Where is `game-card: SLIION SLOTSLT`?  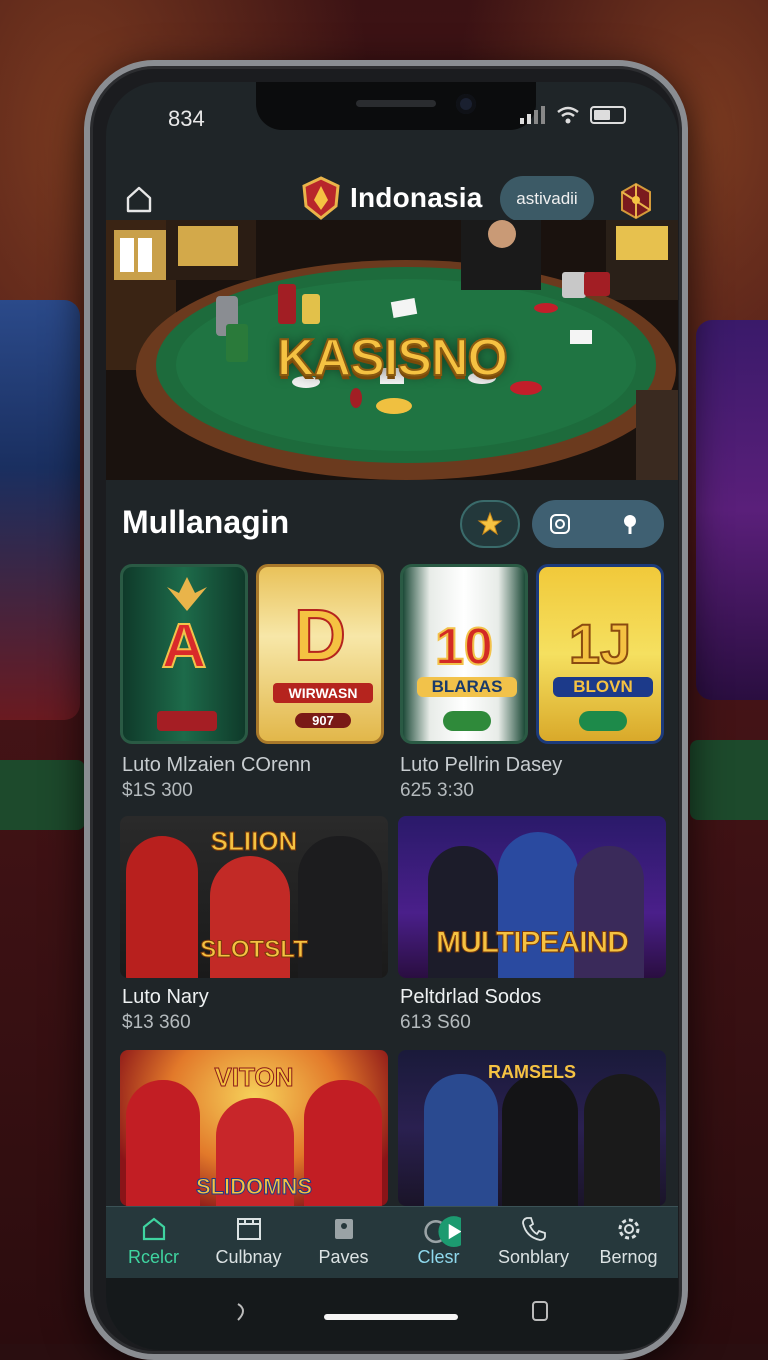 game-card: SLIION SLOTSLT is located at coordinates (254, 897).